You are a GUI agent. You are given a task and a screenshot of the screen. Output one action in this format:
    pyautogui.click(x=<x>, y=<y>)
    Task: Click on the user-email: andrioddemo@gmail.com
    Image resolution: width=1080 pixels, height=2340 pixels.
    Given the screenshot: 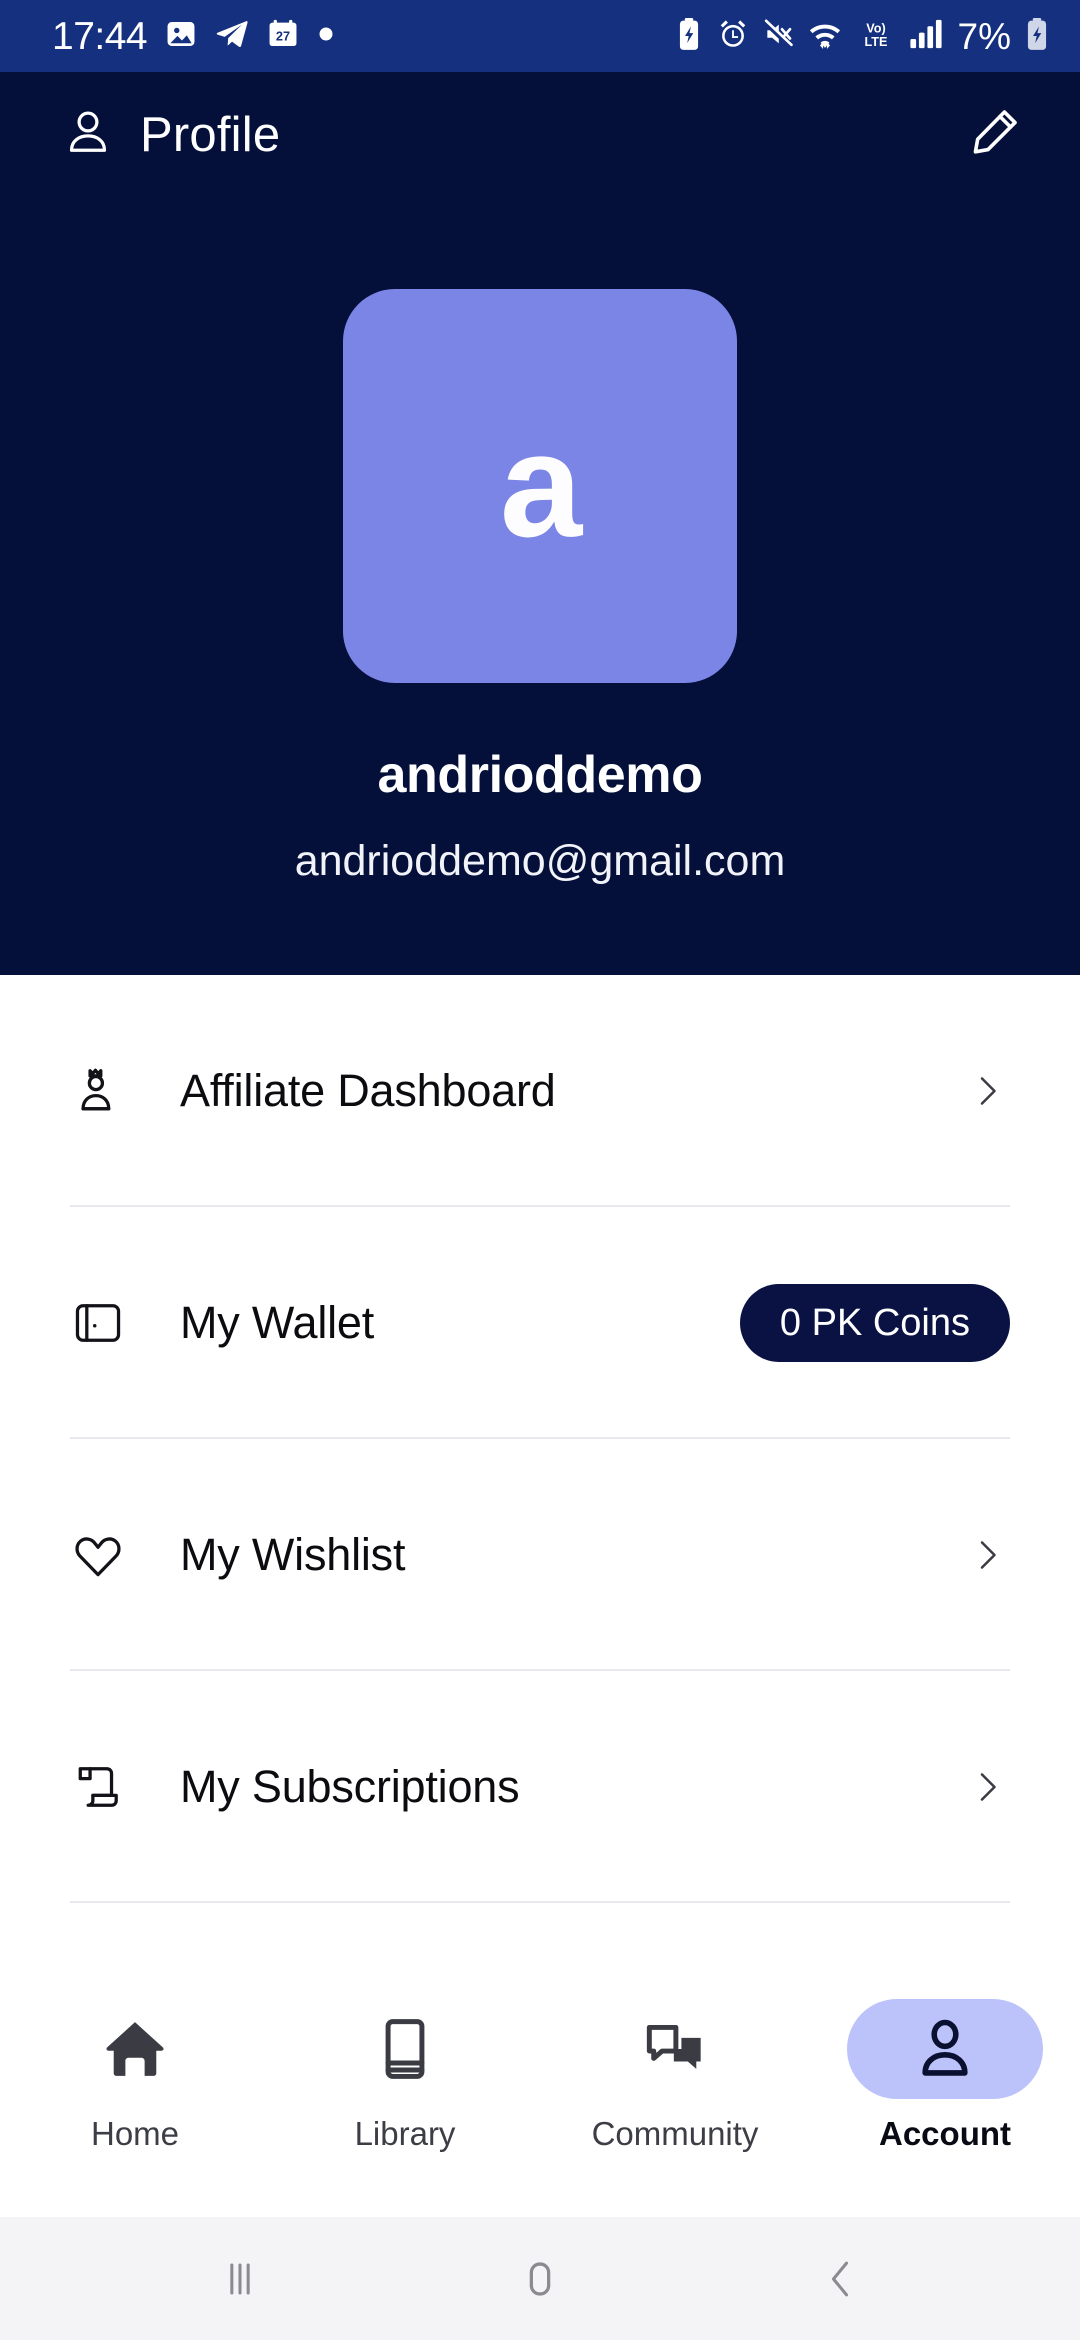 What is the action you would take?
    pyautogui.click(x=540, y=861)
    